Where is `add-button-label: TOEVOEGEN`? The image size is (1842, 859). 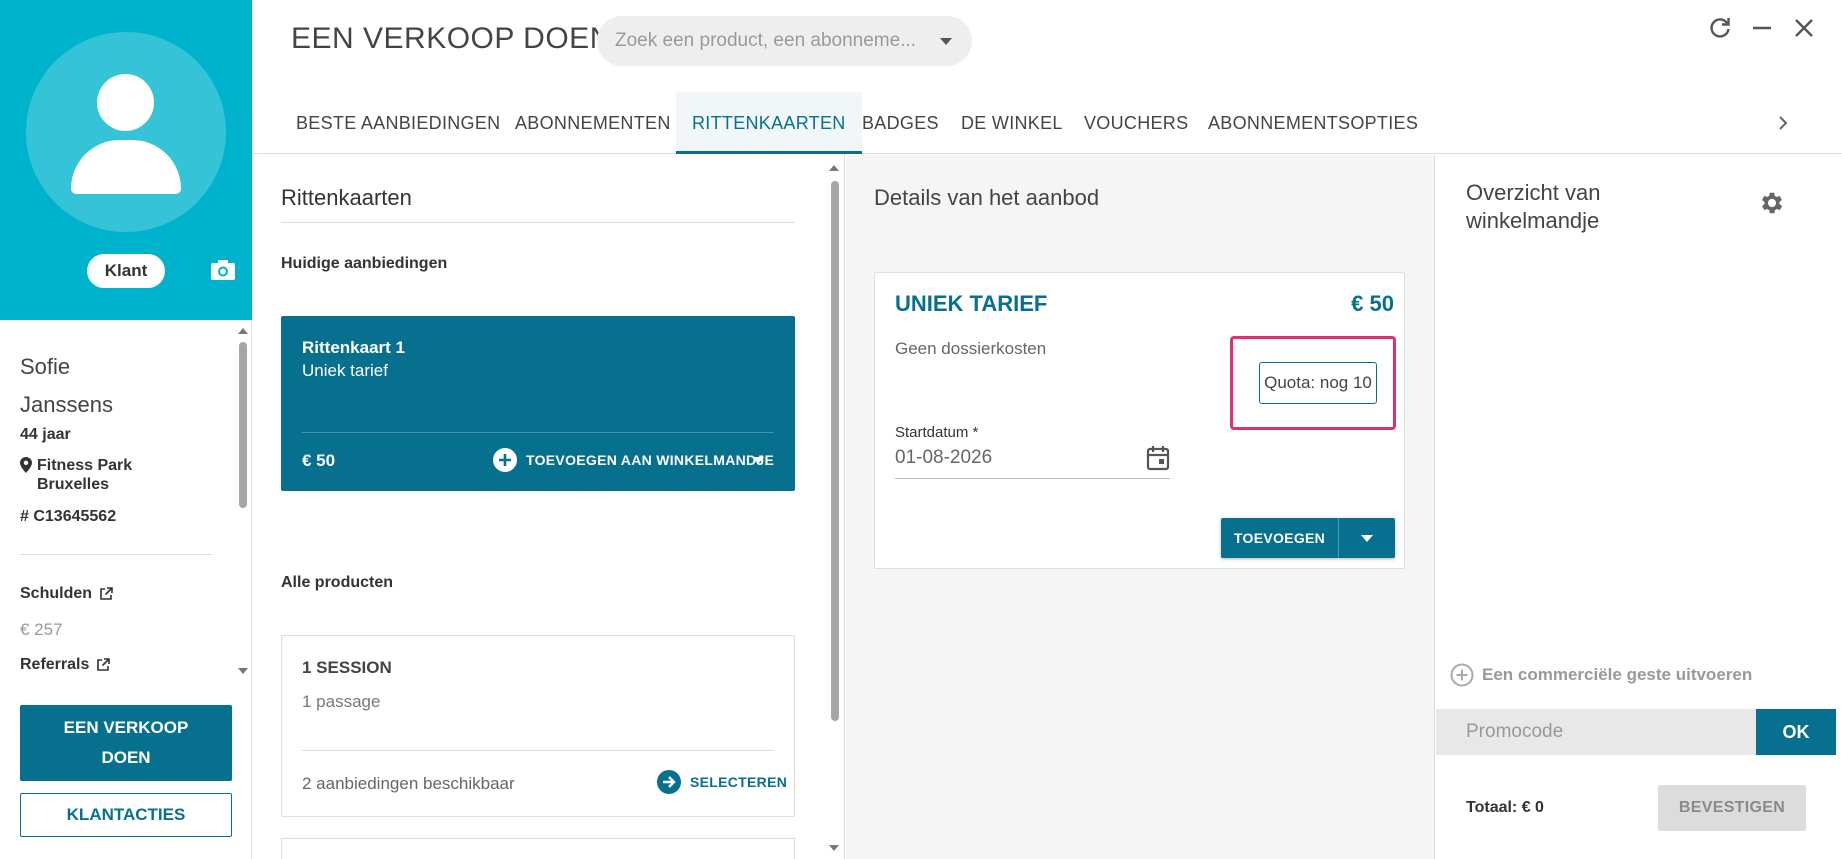 add-button-label: TOEVOEGEN is located at coordinates (1280, 538).